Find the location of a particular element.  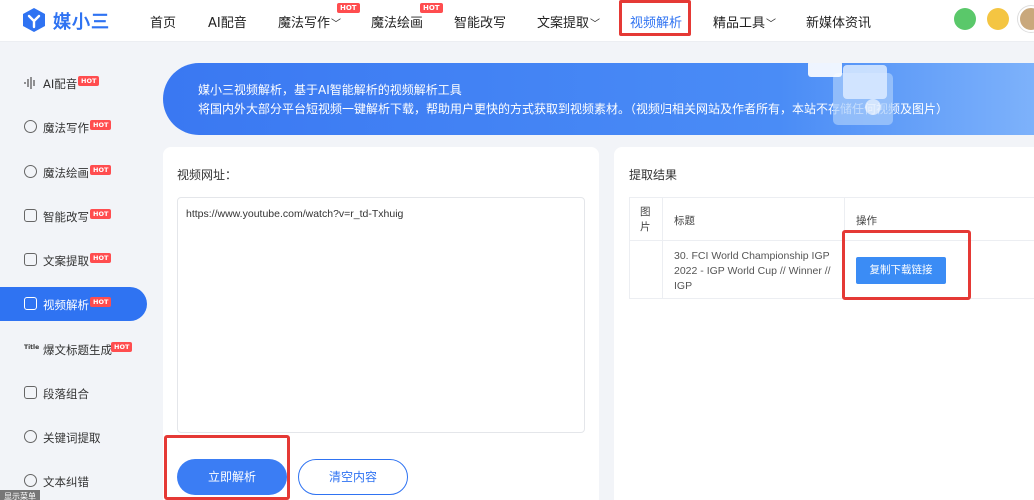

sidebar-item-label: AI配音 is located at coordinates (60, 84).